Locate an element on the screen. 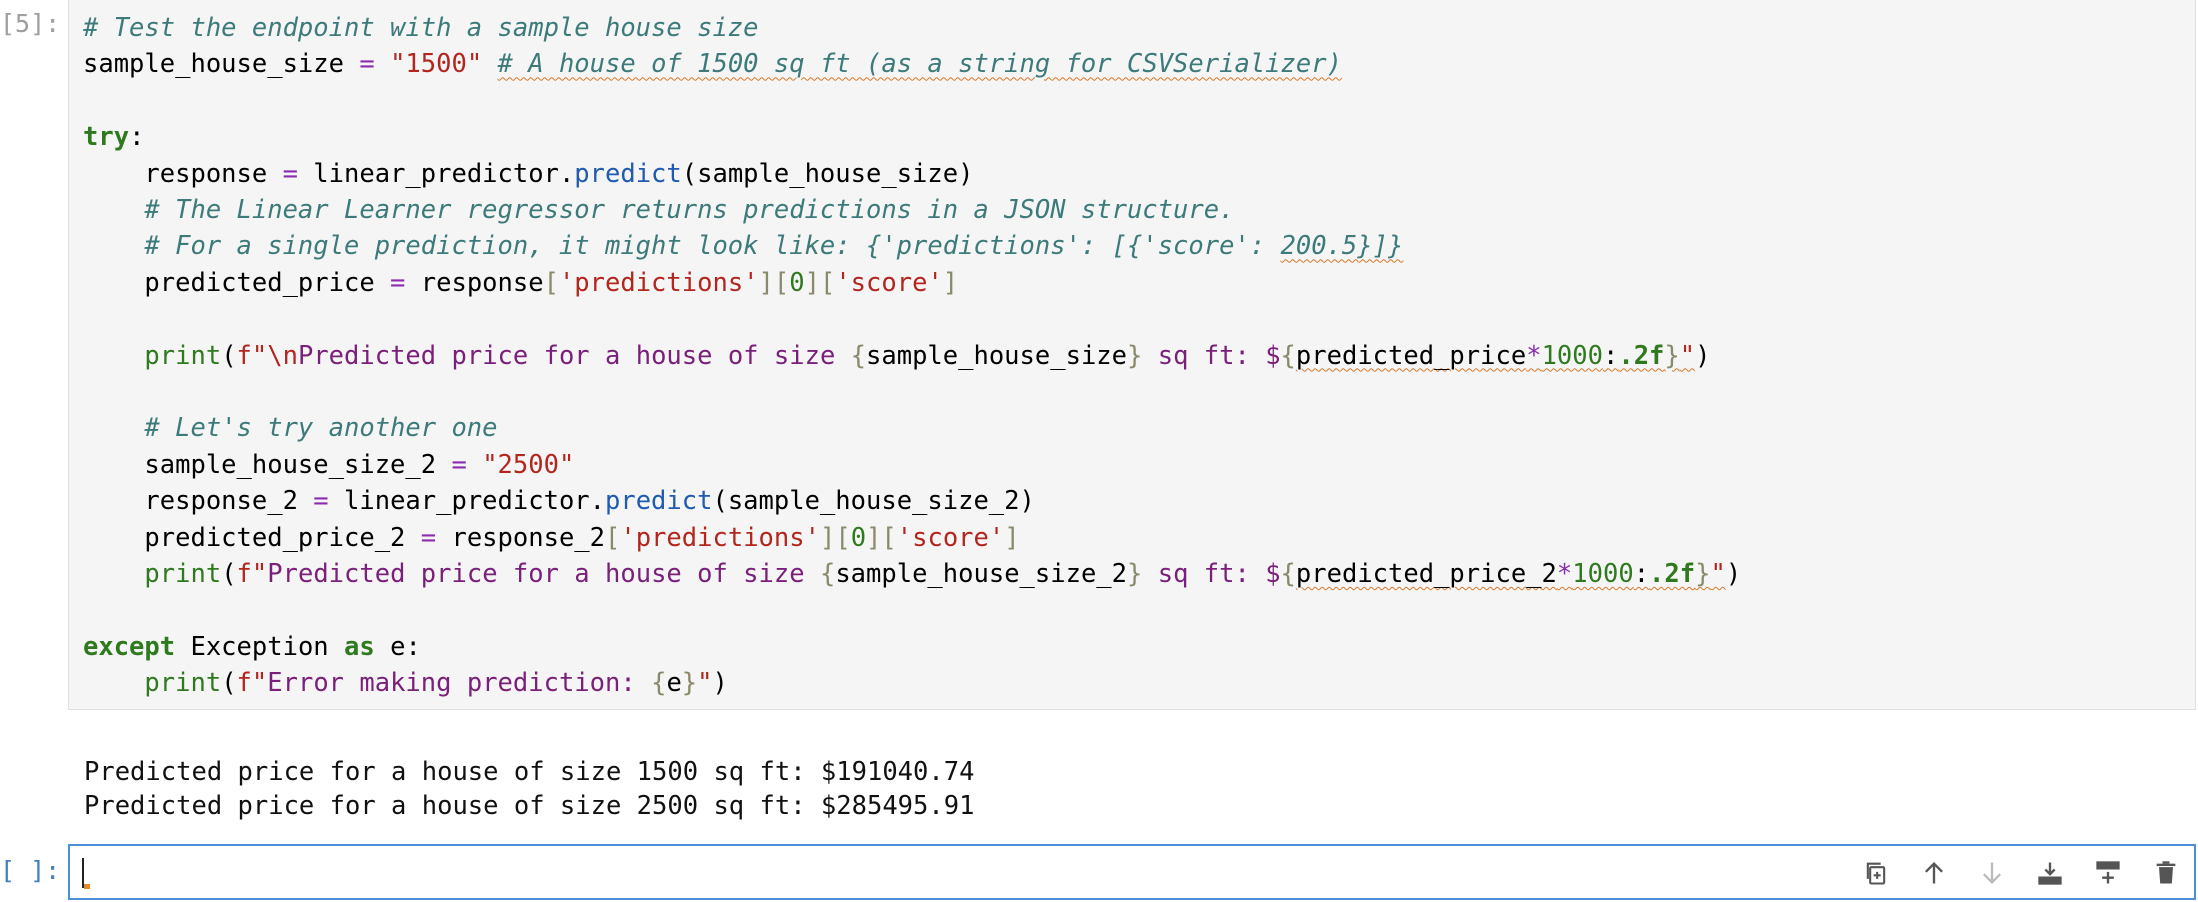 The image size is (2198, 902). duplicate-cell-button is located at coordinates (1876, 873).